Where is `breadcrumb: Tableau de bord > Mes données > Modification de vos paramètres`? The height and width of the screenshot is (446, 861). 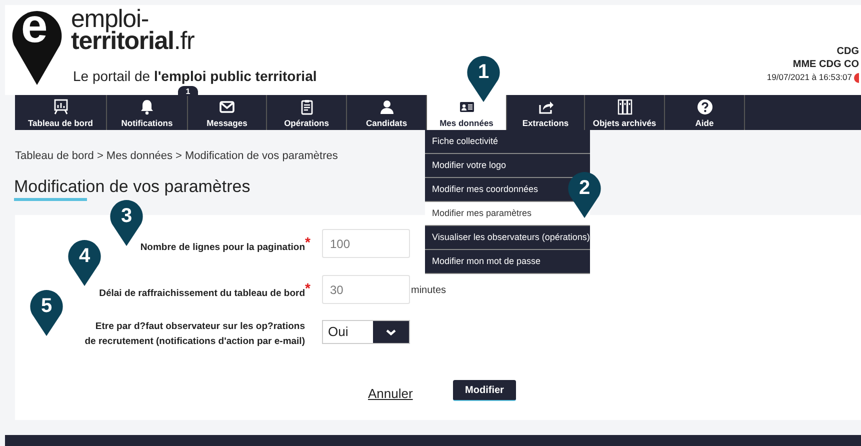 breadcrumb: Tableau de bord > Mes données > Modification de vos paramètres is located at coordinates (176, 156).